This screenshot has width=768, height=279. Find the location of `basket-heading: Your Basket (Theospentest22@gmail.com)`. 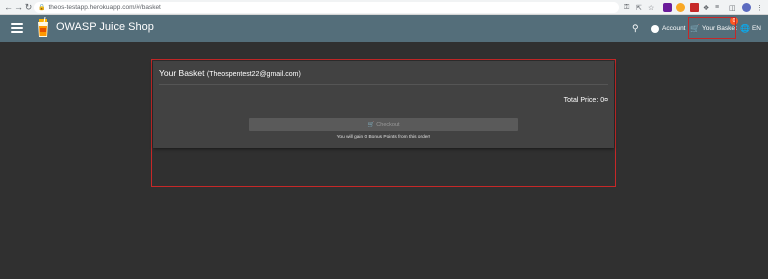

basket-heading: Your Basket (Theospentest22@gmail.com) is located at coordinates (230, 73).